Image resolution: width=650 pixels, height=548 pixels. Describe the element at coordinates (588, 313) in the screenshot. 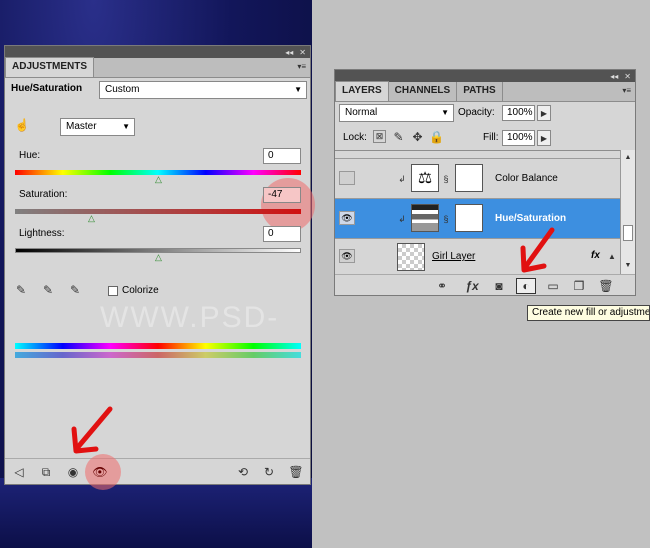

I see `tooltip: Create new fill or adjustment layer` at that location.